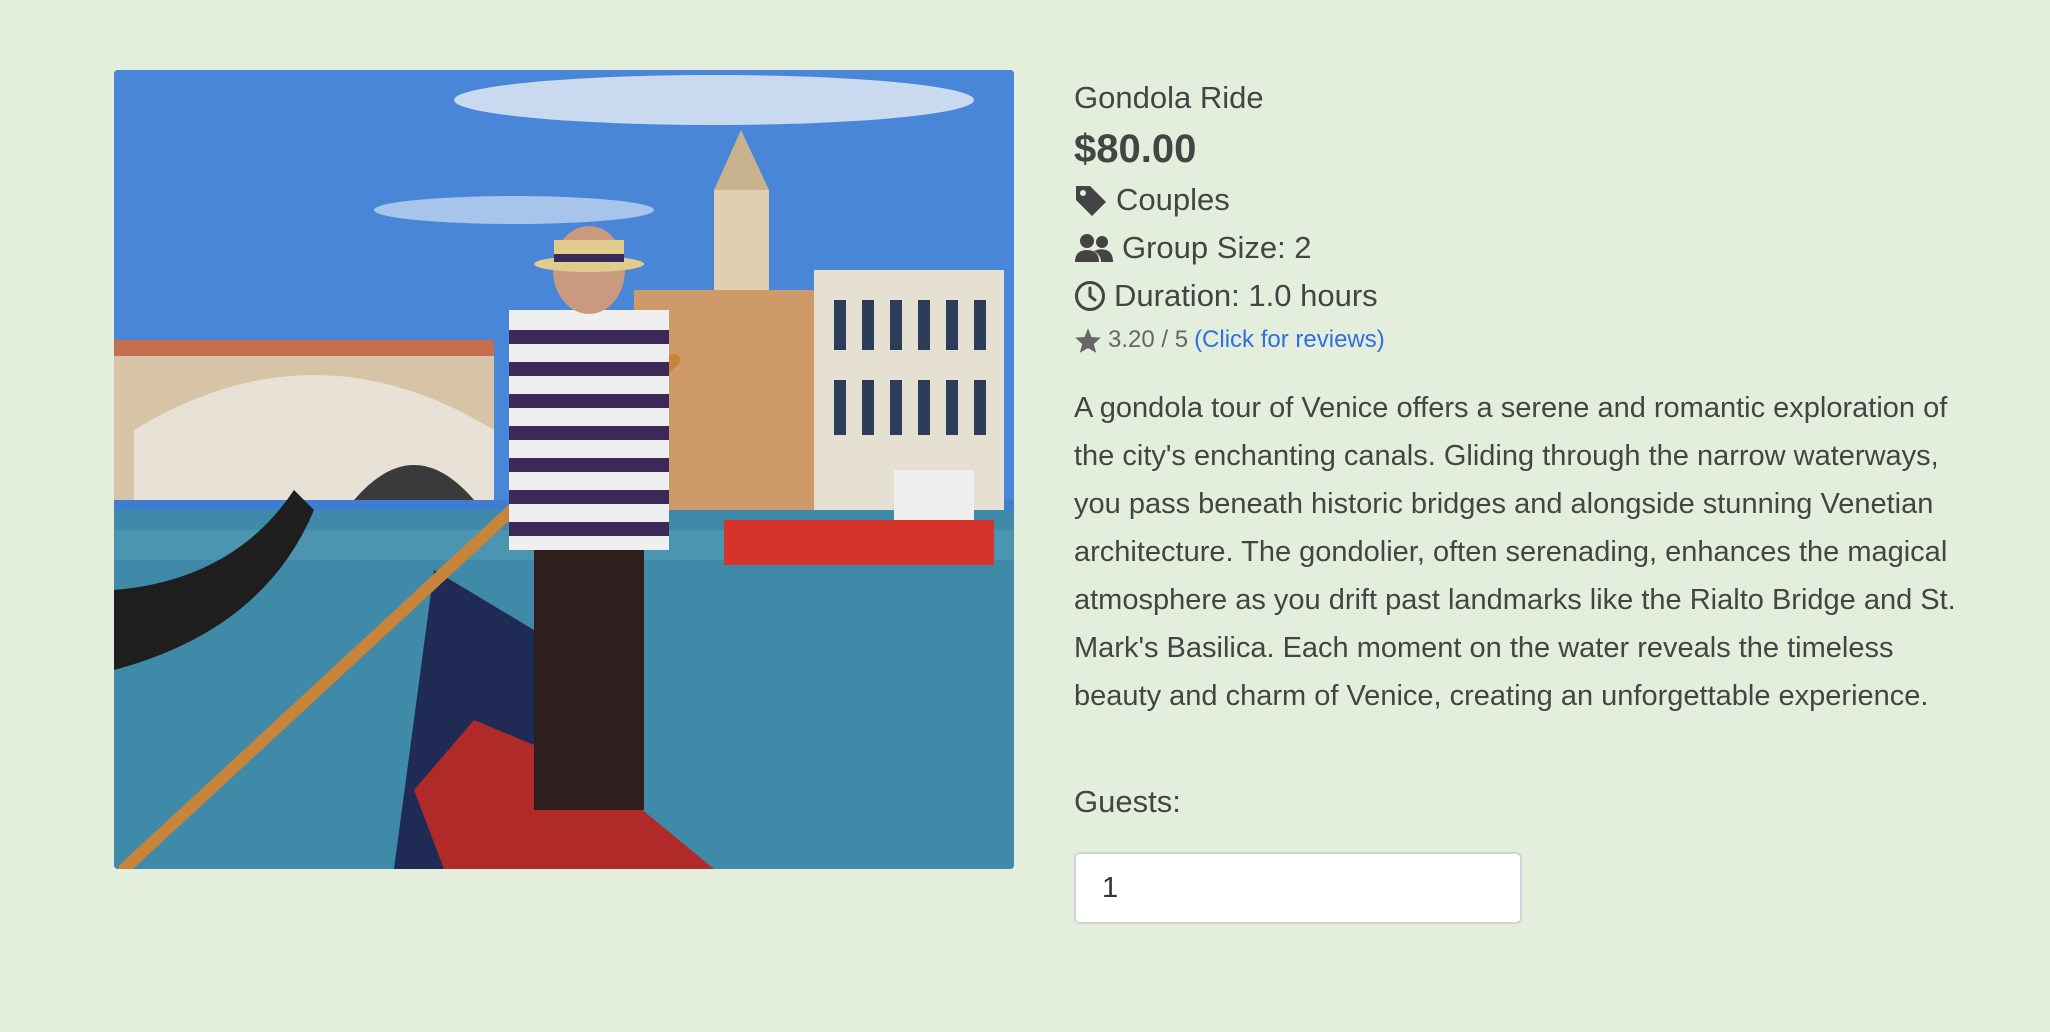 This screenshot has width=2050, height=1032. What do you see at coordinates (1094, 248) in the screenshot?
I see `users-icon` at bounding box center [1094, 248].